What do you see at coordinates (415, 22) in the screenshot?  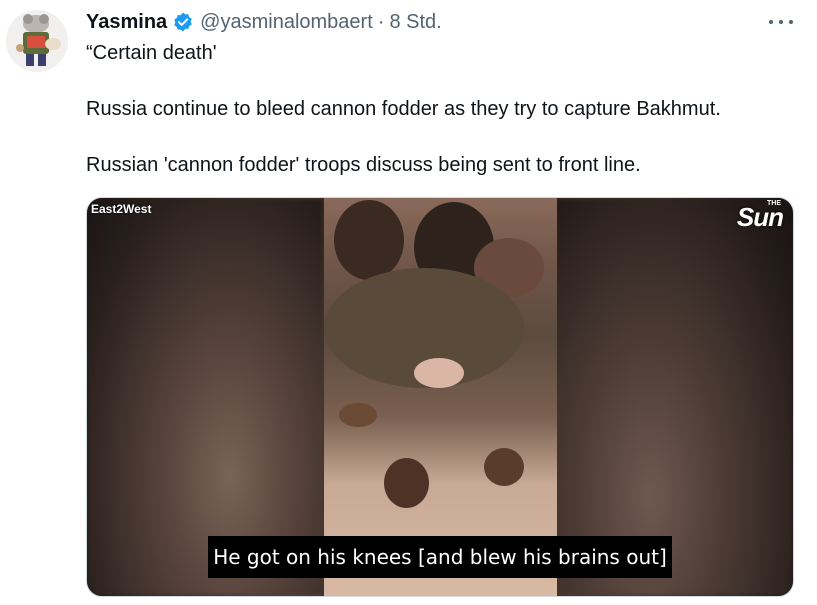 I see `post-timestamp: 8 Std.` at bounding box center [415, 22].